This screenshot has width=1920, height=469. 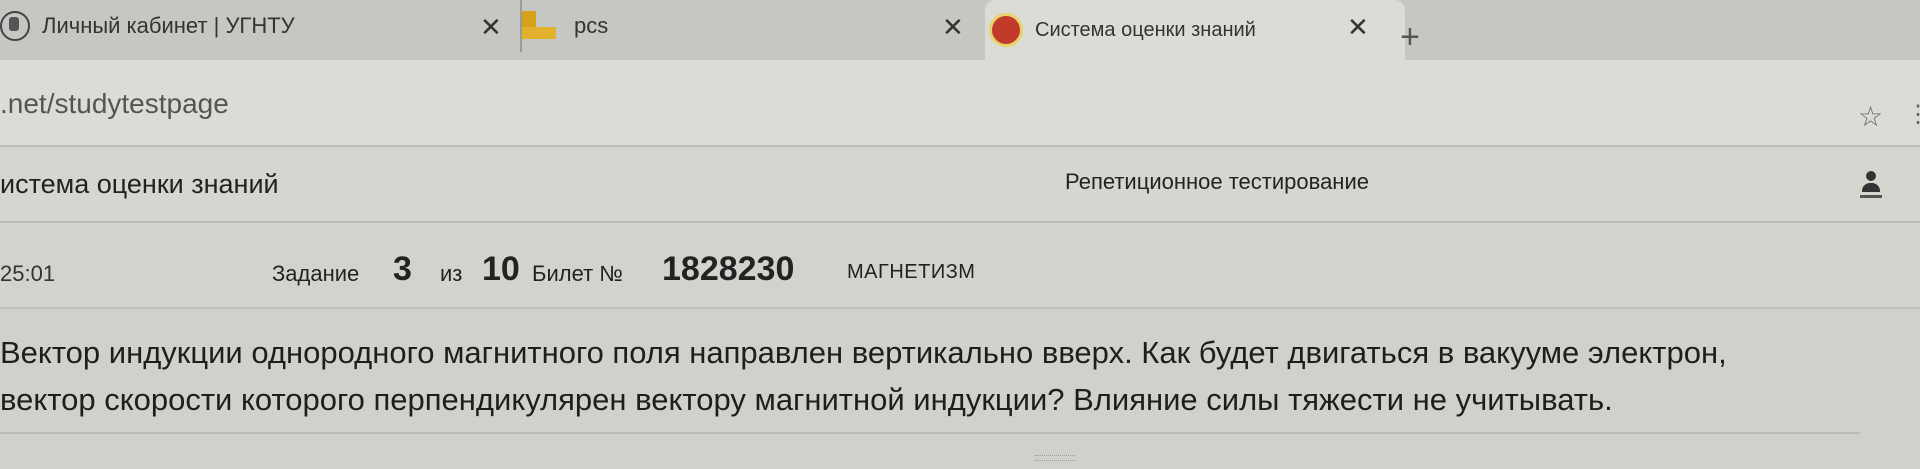 I want to click on task-total: 10, so click(x=501, y=269).